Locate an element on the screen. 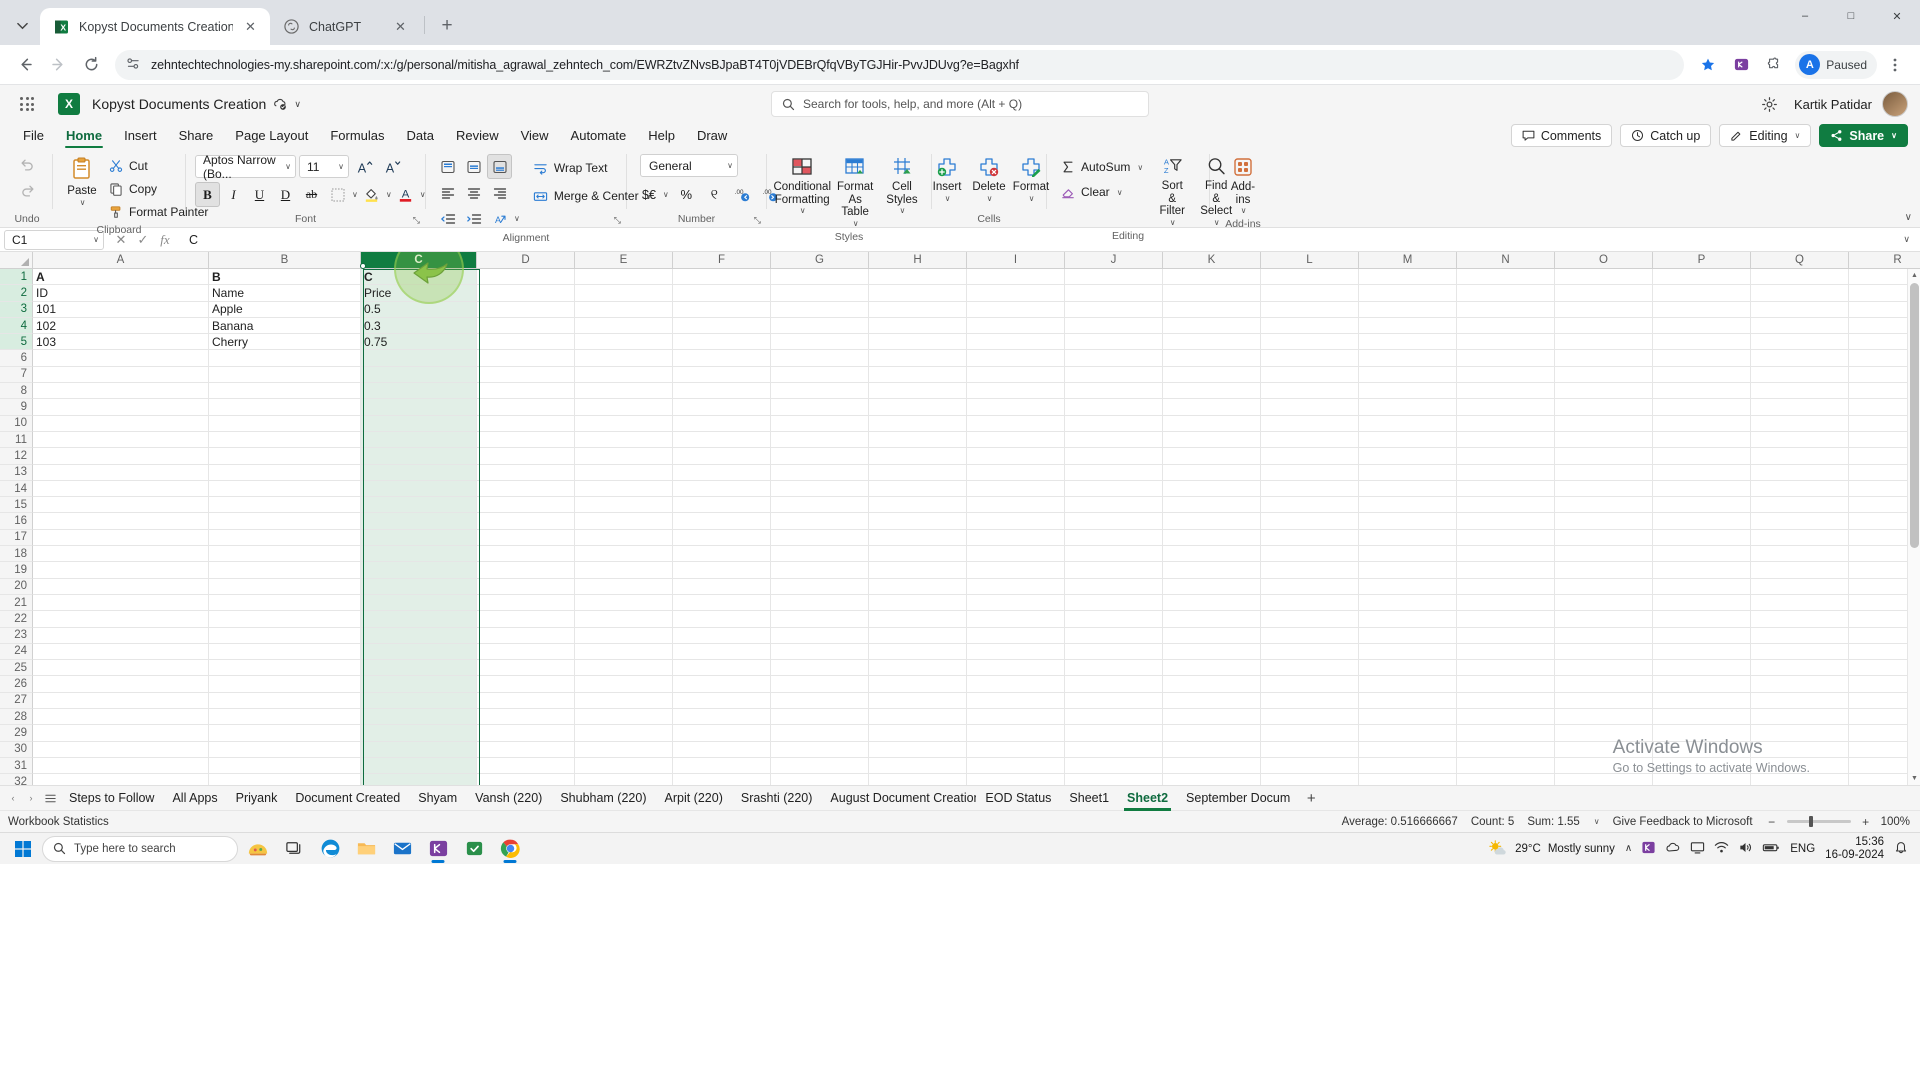 This screenshot has height=1080, width=1920. cell-E12 is located at coordinates (624, 456).